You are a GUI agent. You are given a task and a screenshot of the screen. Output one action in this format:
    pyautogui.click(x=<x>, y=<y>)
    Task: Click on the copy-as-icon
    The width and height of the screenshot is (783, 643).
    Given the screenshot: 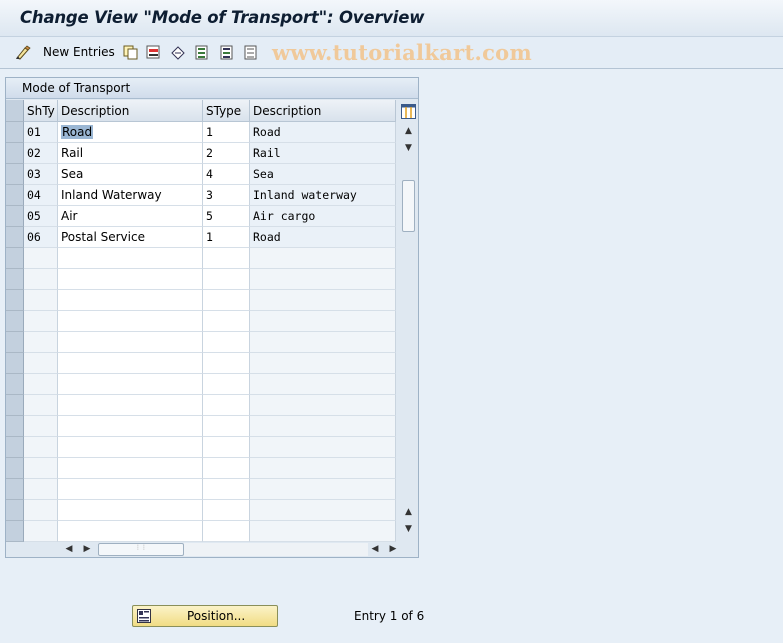 What is the action you would take?
    pyautogui.click(x=131, y=52)
    